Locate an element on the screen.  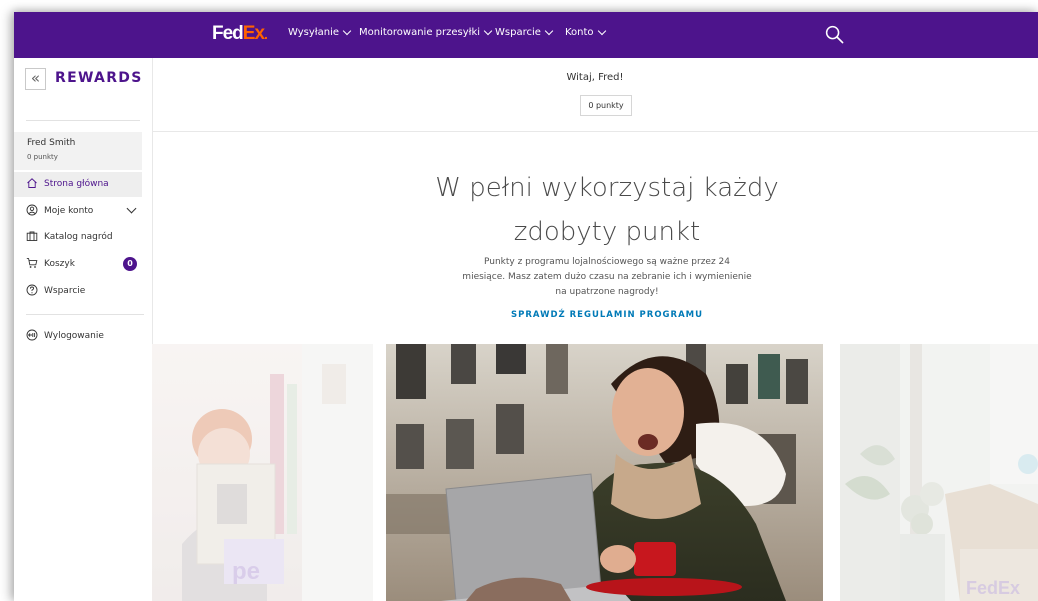
cart-count-badge: 0 is located at coordinates (130, 264).